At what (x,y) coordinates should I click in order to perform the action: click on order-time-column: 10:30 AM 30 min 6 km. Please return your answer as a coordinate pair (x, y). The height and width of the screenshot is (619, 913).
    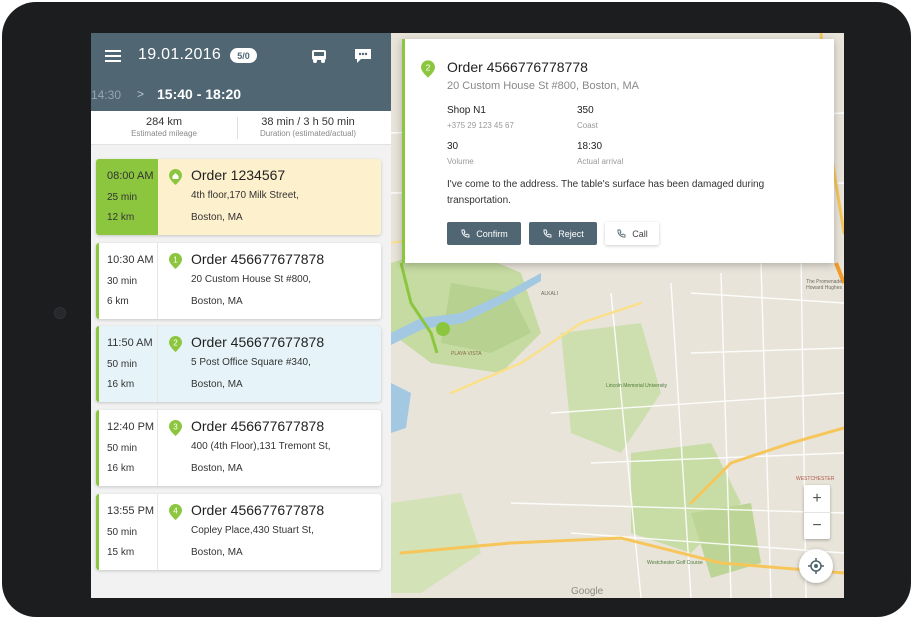
    Looking at the image, I should click on (127, 281).